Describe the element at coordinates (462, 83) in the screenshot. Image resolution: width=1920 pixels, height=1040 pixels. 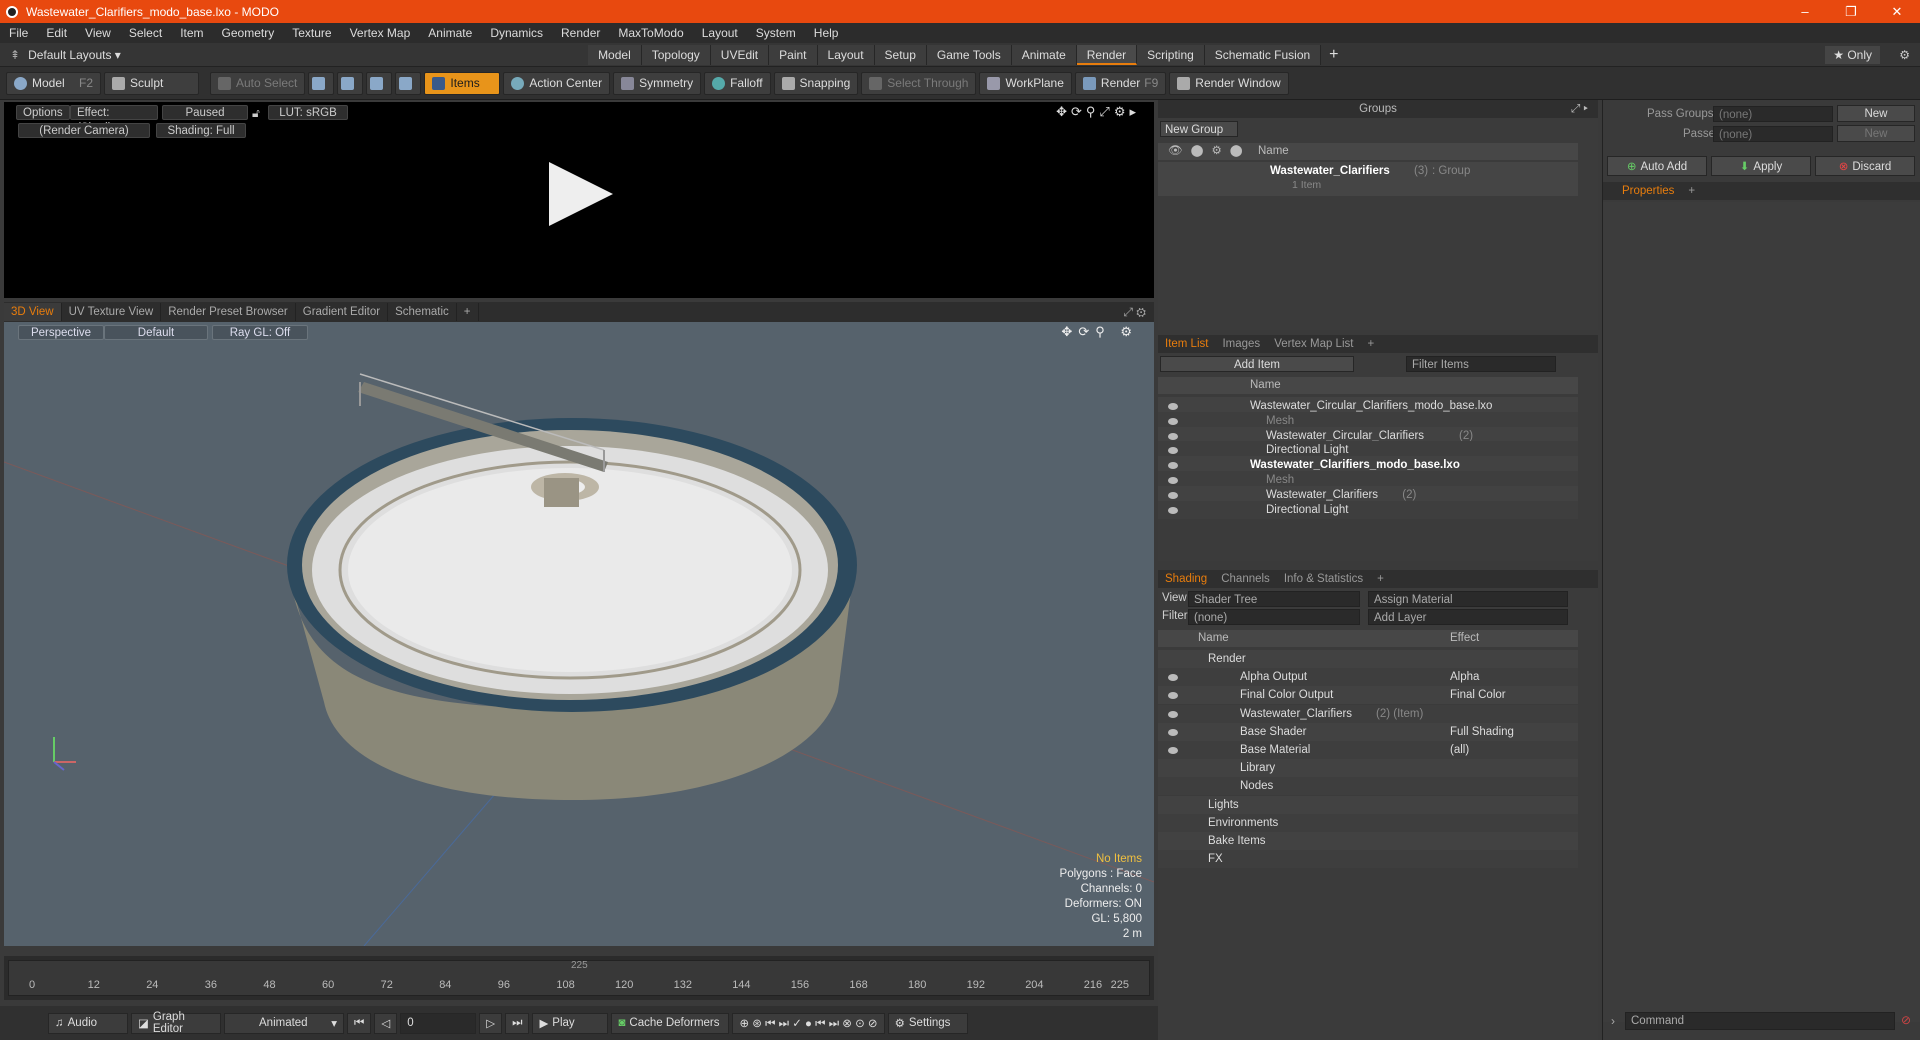
I see `items-mode-button: Items` at that location.